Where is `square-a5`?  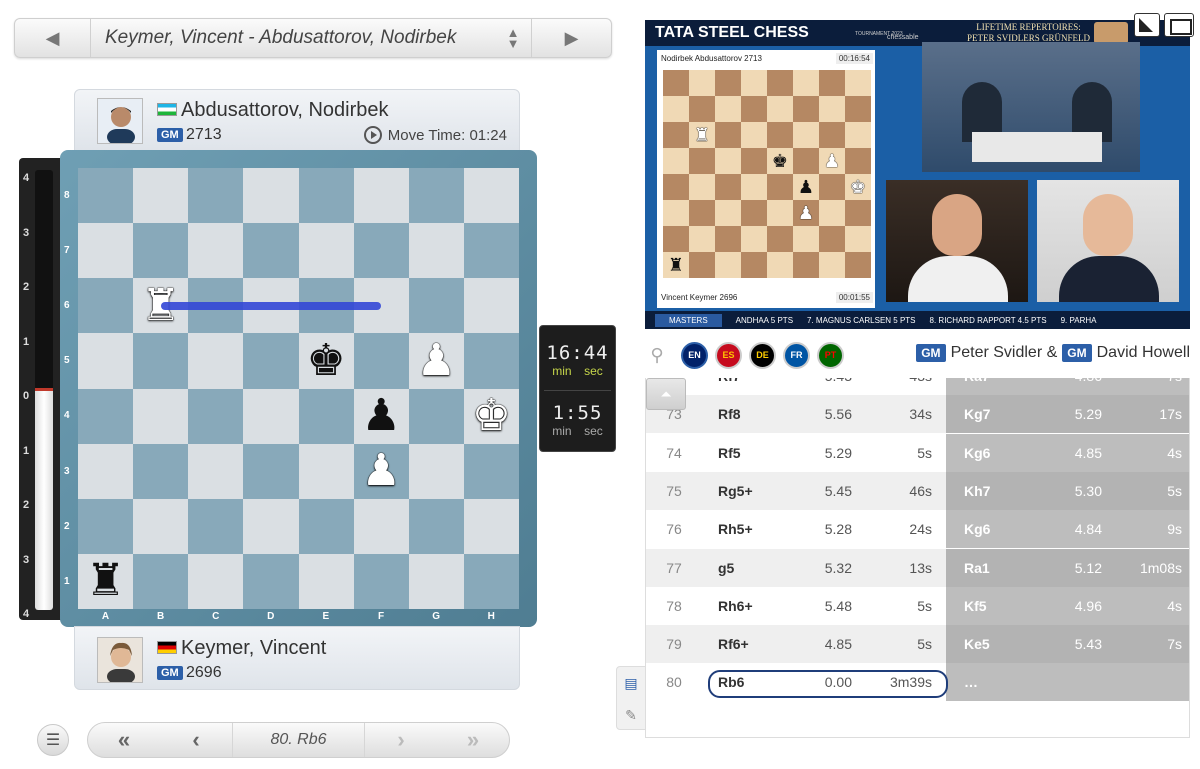
square-a5 is located at coordinates (106, 361).